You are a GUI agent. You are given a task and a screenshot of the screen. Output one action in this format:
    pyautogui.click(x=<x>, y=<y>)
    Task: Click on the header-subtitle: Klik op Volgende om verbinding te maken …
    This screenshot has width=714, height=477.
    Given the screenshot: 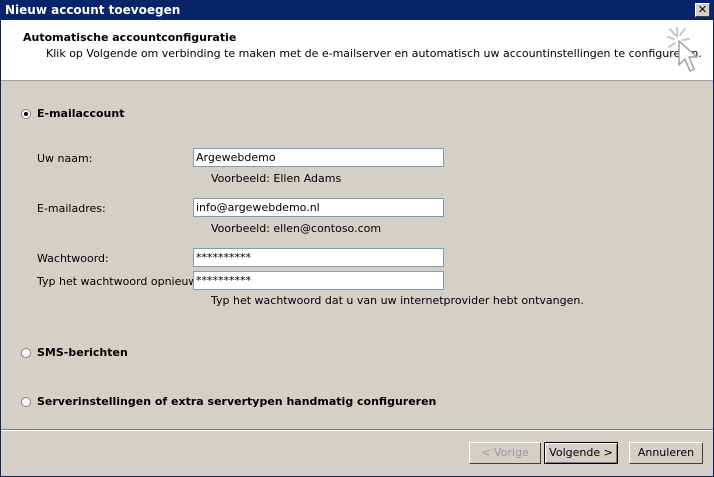 What is the action you would take?
    pyautogui.click(x=374, y=53)
    